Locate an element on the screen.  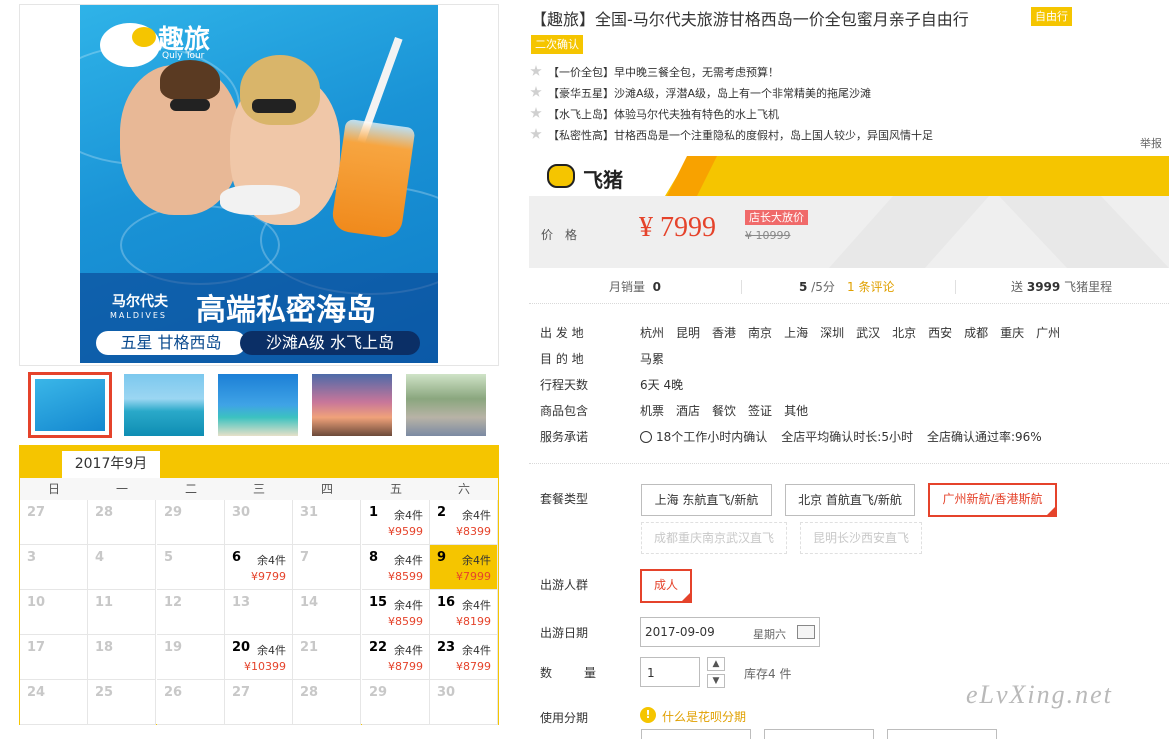
day-price: ¥7999 is located at coordinates (473, 576).